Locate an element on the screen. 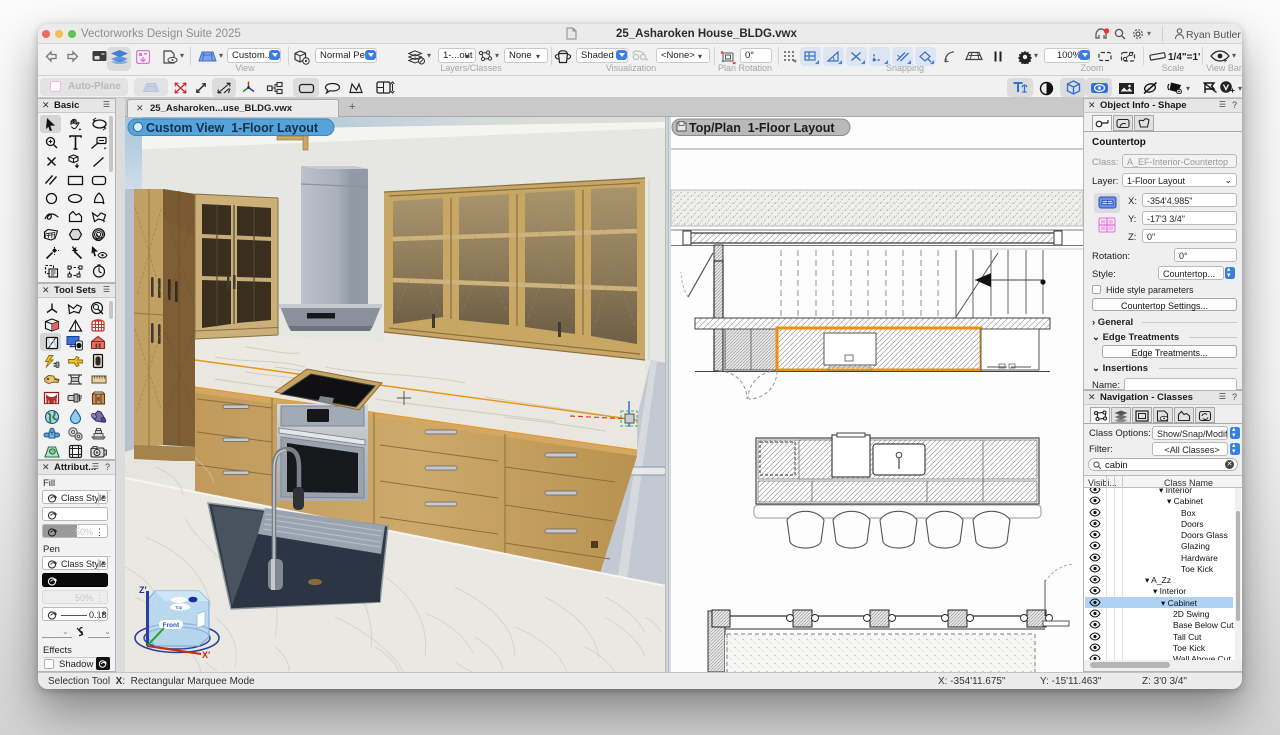  svg-text: Top/Plan 1-Floor Layout is located at coordinates (762, 128).